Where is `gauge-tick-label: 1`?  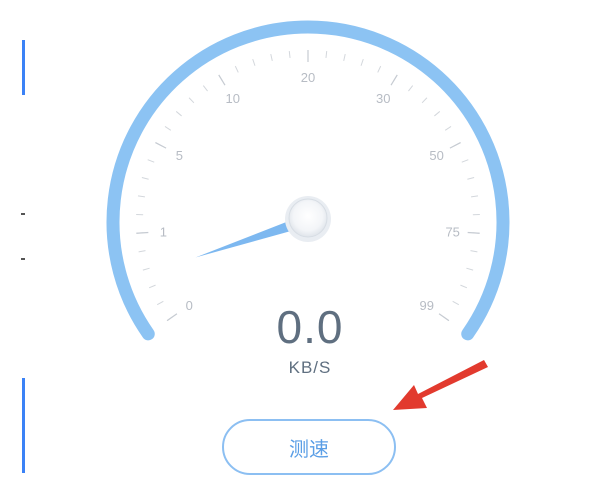 gauge-tick-label: 1 is located at coordinates (163, 231).